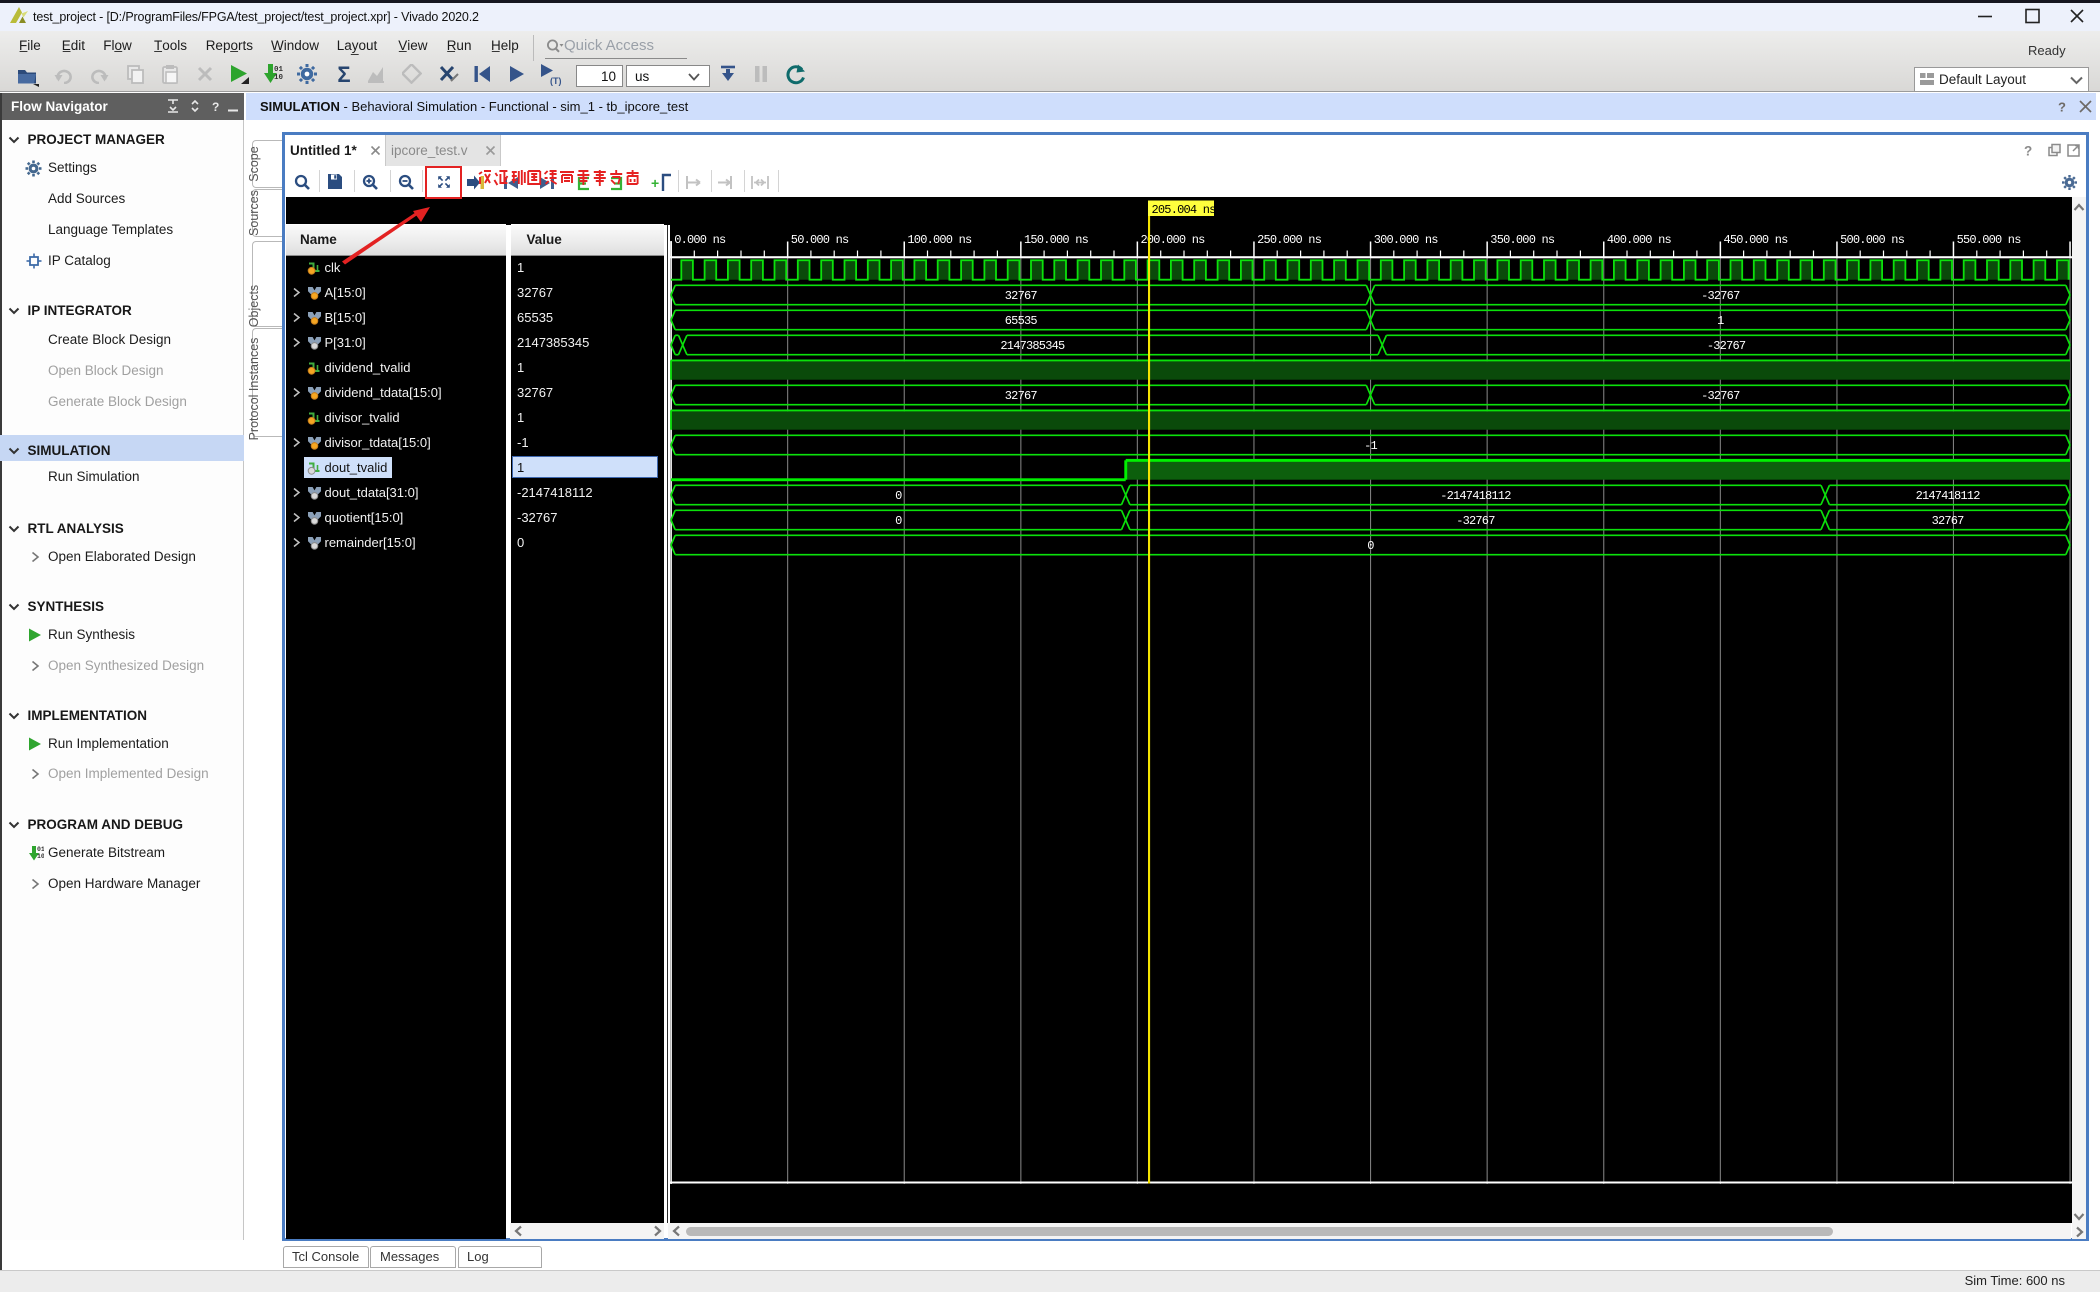 The image size is (2100, 1292). What do you see at coordinates (1756, 240) in the screenshot?
I see `svg-text: 450.000 ns` at bounding box center [1756, 240].